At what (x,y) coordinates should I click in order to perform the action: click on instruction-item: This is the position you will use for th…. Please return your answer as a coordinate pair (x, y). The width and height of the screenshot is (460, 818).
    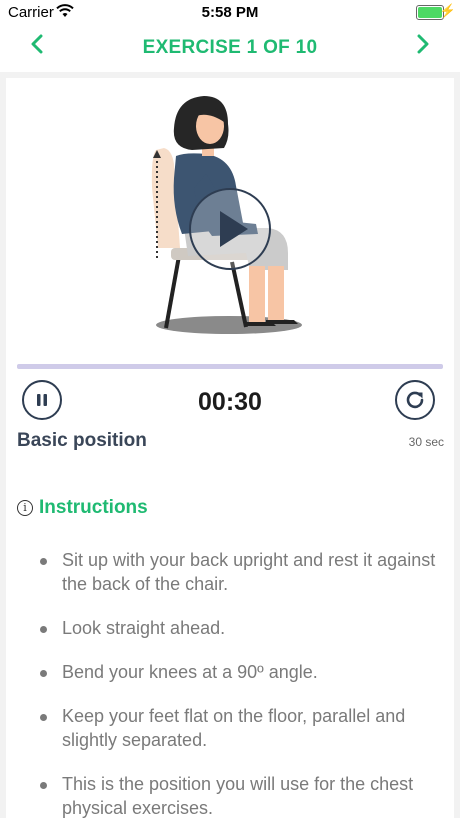
    Looking at the image, I should click on (240, 795).